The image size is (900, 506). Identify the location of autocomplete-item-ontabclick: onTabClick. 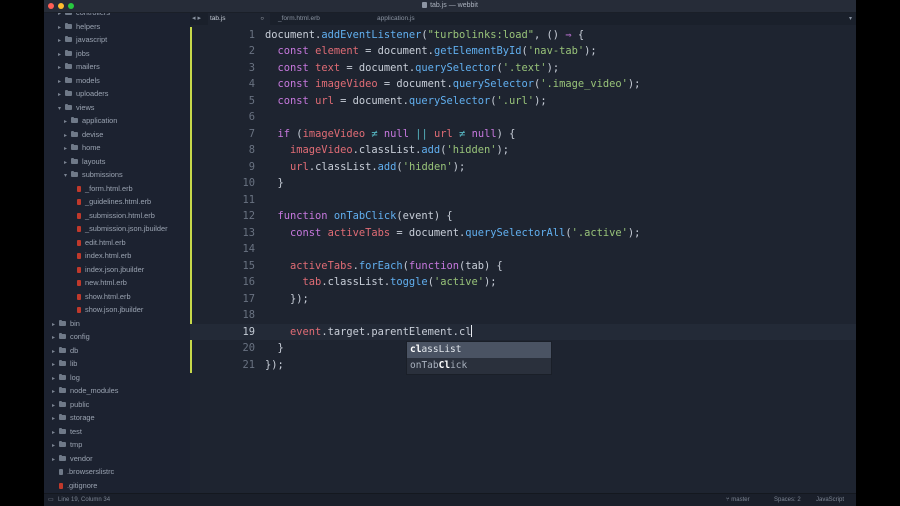
(479, 366).